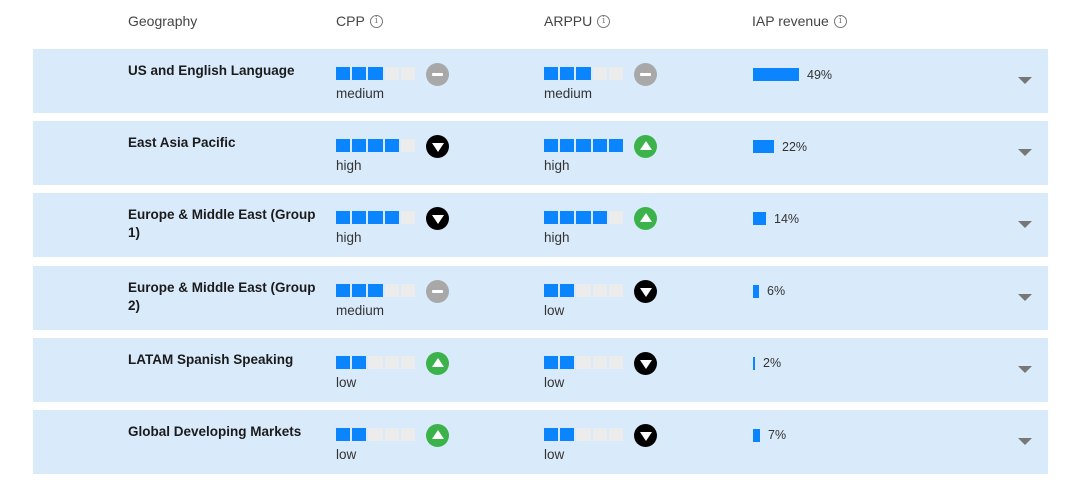  I want to click on iap-revenue-bar: 22%, so click(780, 146).